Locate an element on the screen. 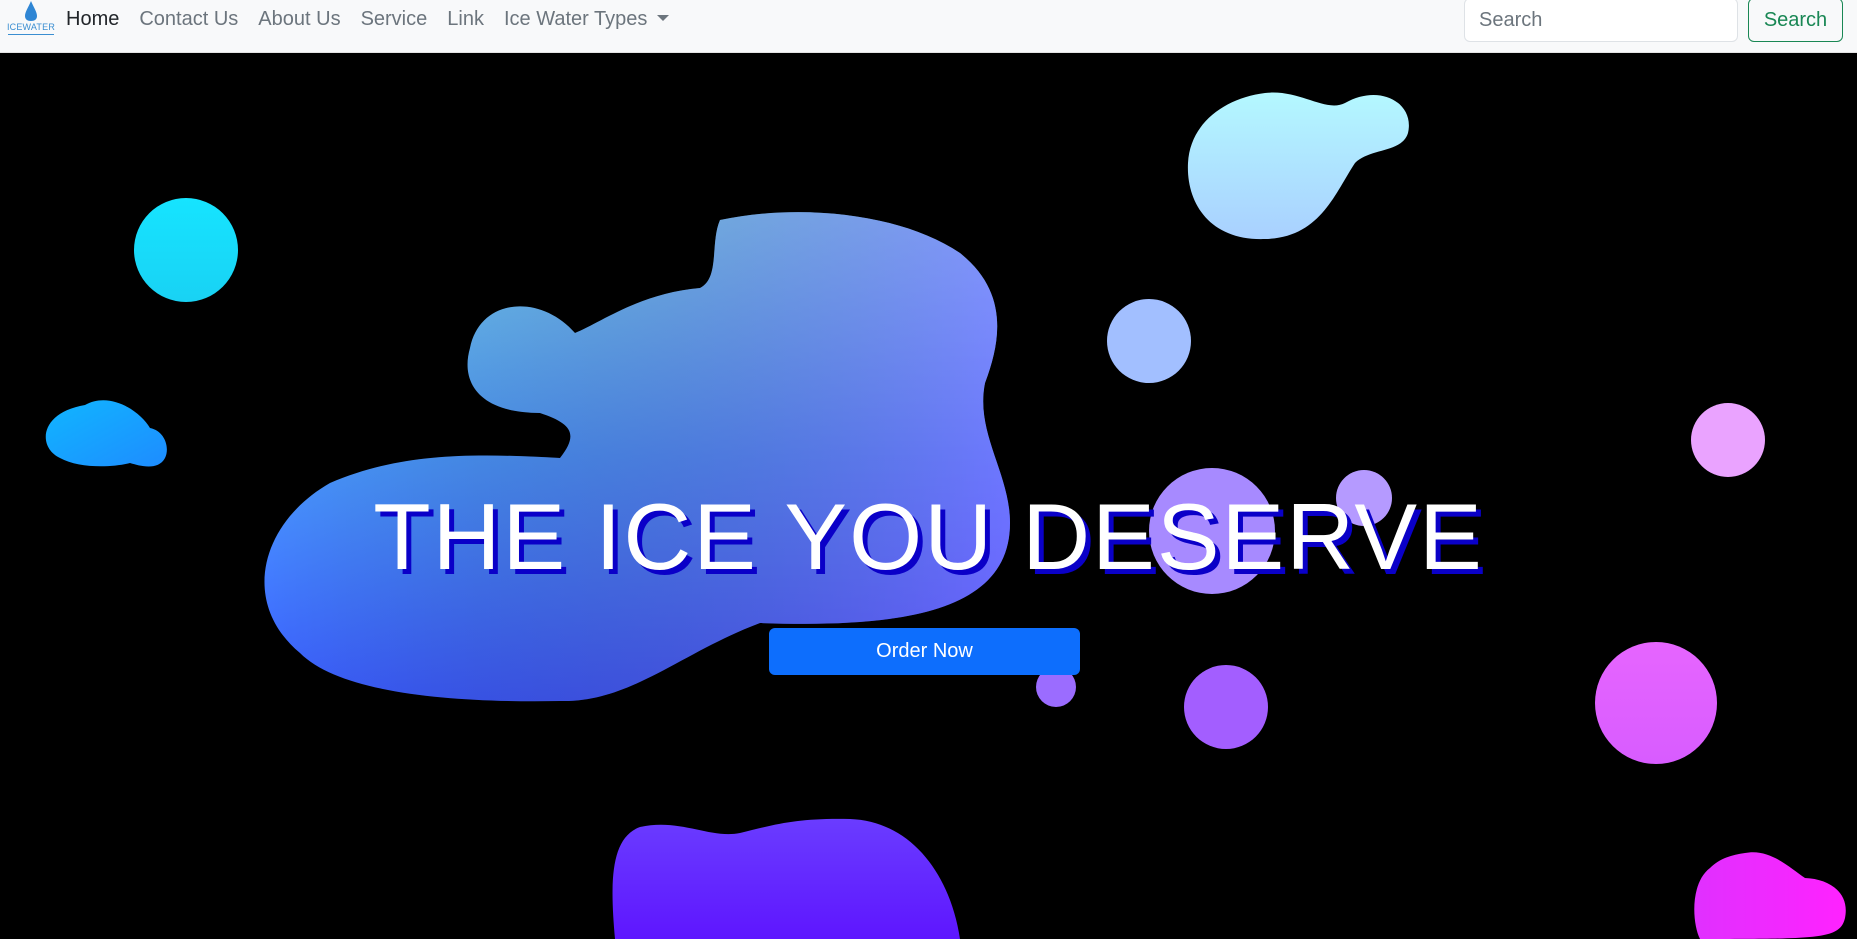  bottom-blob-shape is located at coordinates (786, 878).